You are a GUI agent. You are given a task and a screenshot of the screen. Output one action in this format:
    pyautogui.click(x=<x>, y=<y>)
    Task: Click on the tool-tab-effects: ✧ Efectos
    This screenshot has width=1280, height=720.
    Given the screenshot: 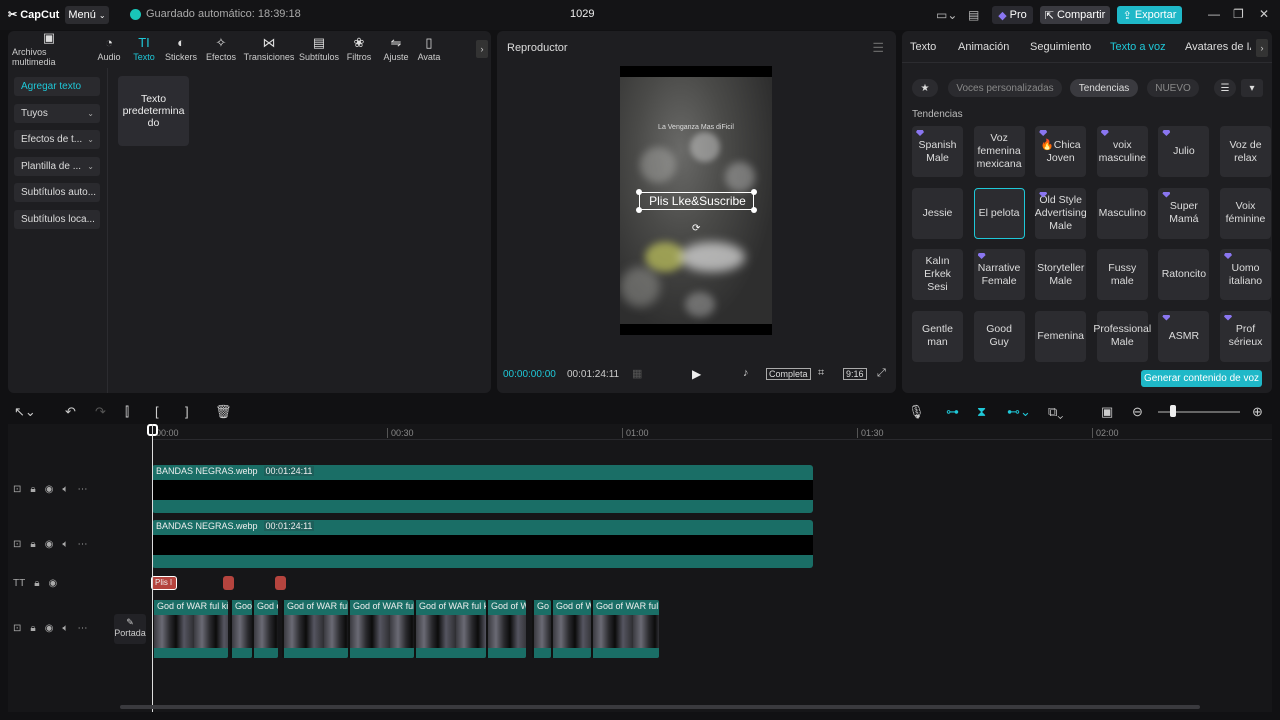 What is the action you would take?
    pyautogui.click(x=221, y=49)
    